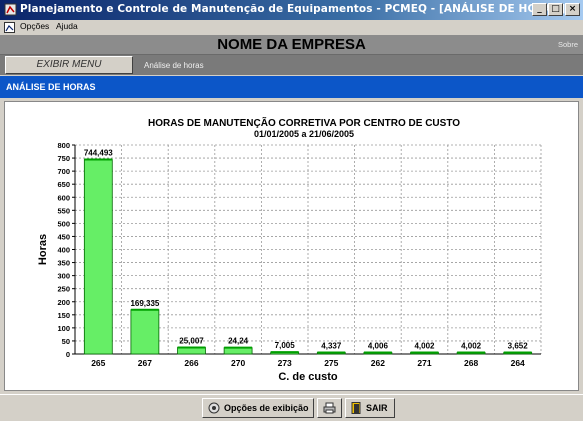  What do you see at coordinates (285, 345) in the screenshot?
I see `data-label: 7,005` at bounding box center [285, 345].